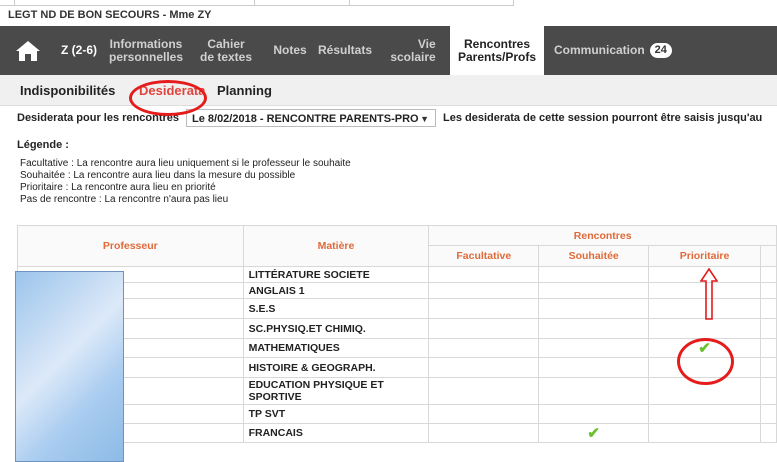  What do you see at coordinates (426, 43) in the screenshot?
I see `nav-label: Vie` at bounding box center [426, 43].